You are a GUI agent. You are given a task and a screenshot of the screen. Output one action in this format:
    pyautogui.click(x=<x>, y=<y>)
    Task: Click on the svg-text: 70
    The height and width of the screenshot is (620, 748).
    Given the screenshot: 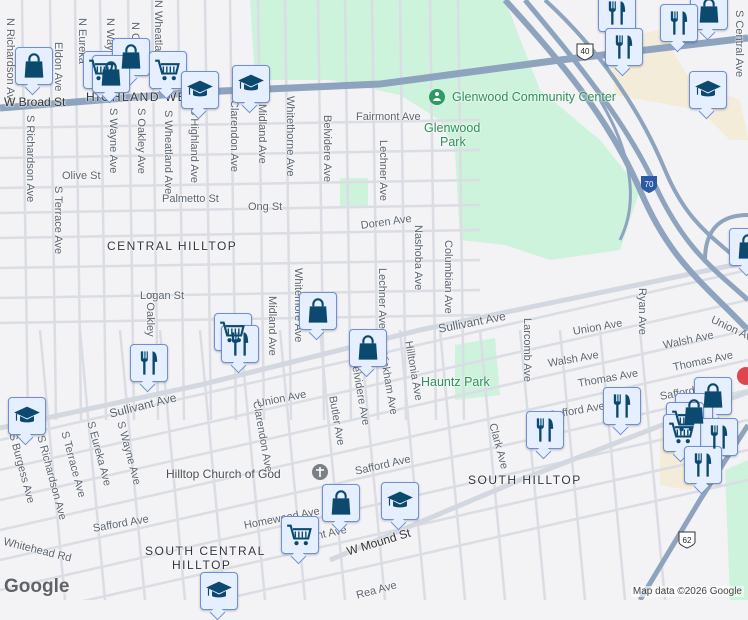 What is the action you would take?
    pyautogui.click(x=649, y=184)
    